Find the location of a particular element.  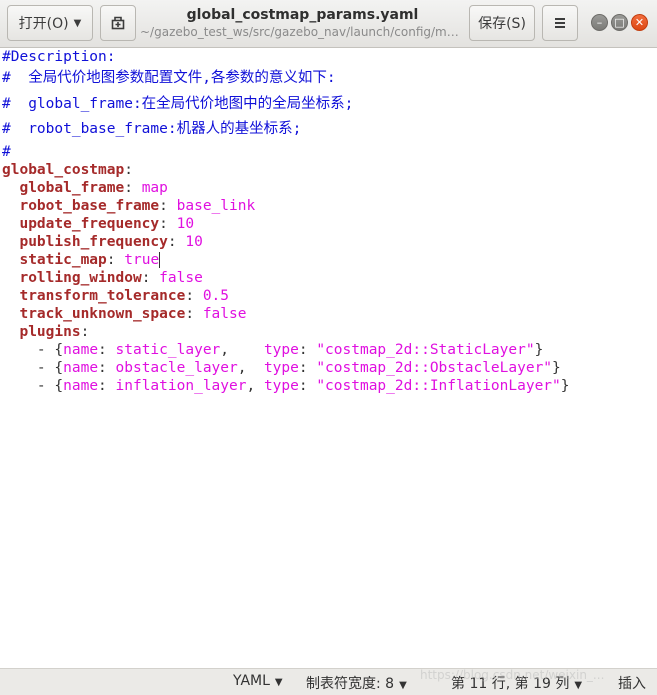

language-label: YAML is located at coordinates (251, 681).